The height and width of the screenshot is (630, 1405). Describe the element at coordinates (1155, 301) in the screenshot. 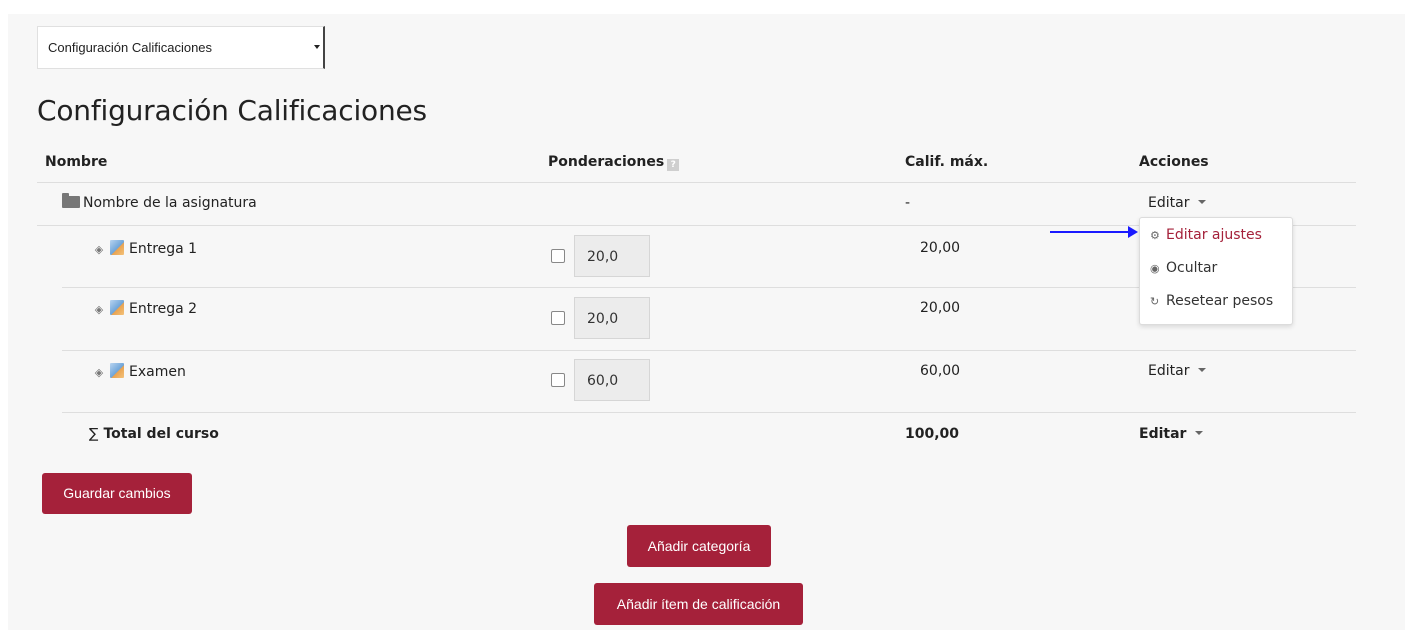

I see `reset-icon: ↻` at that location.